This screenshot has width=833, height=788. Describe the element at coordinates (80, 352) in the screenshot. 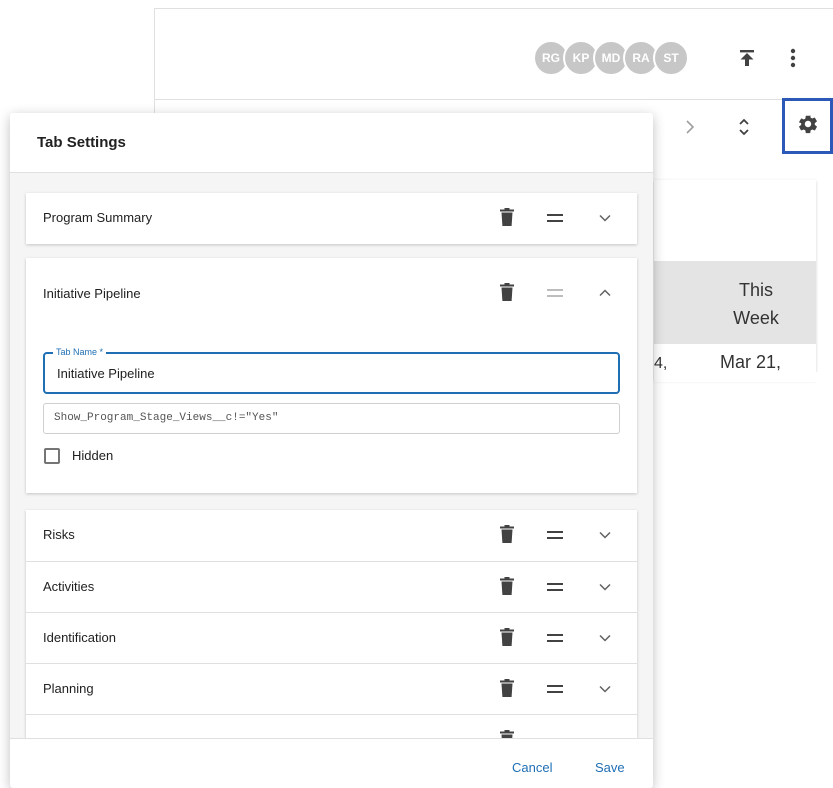

I see `tab-name-label: Tab Name *` at that location.